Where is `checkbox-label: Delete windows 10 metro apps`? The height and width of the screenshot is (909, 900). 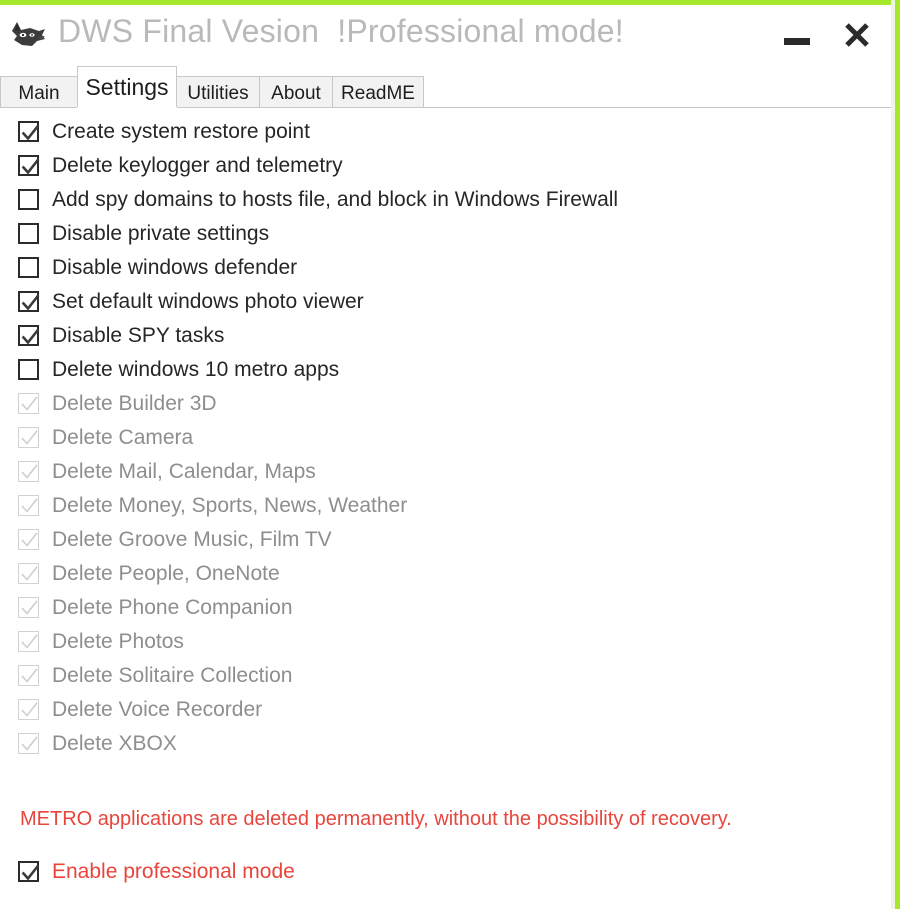
checkbox-label: Delete windows 10 metro apps is located at coordinates (196, 369).